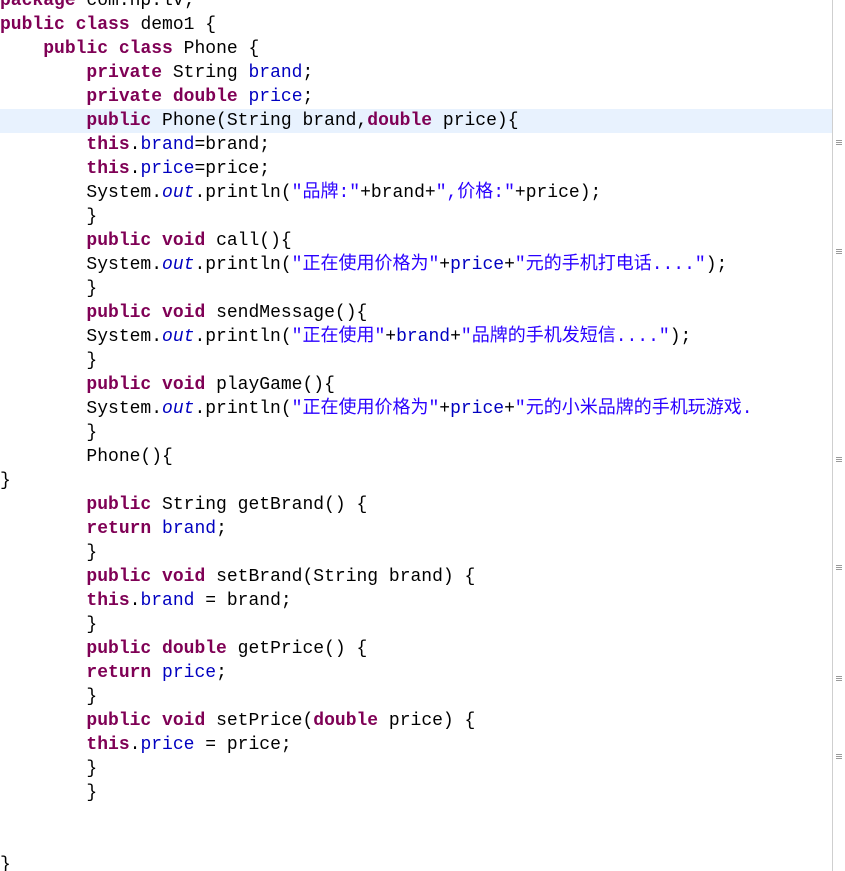  What do you see at coordinates (81, 193) in the screenshot?
I see `code-token: System.` at bounding box center [81, 193].